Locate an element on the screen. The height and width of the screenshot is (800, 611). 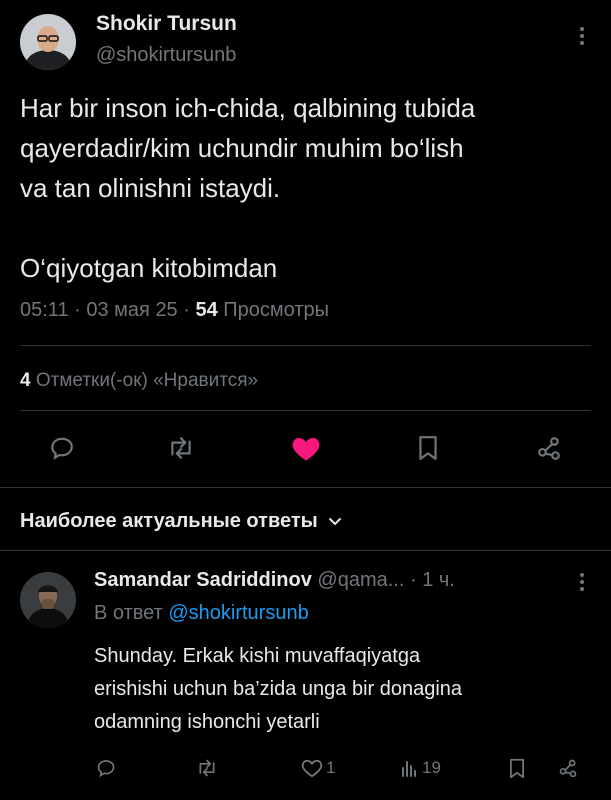
reply-author-avatar is located at coordinates (48, 600).